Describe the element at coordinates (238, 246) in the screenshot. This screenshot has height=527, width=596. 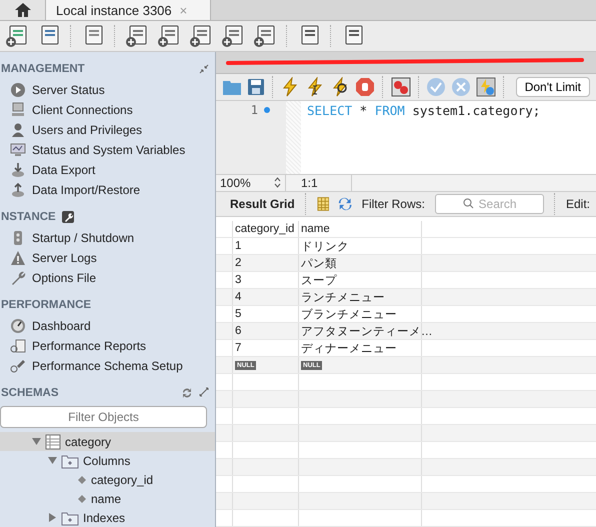
I see `table-cell: 1` at that location.